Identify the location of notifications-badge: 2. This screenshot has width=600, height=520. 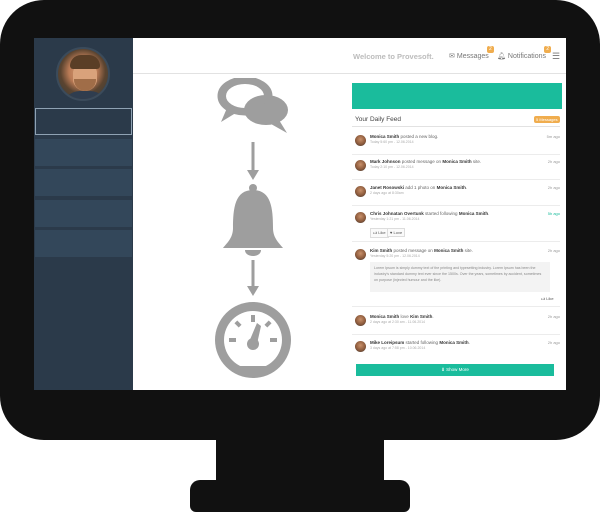
(548, 49).